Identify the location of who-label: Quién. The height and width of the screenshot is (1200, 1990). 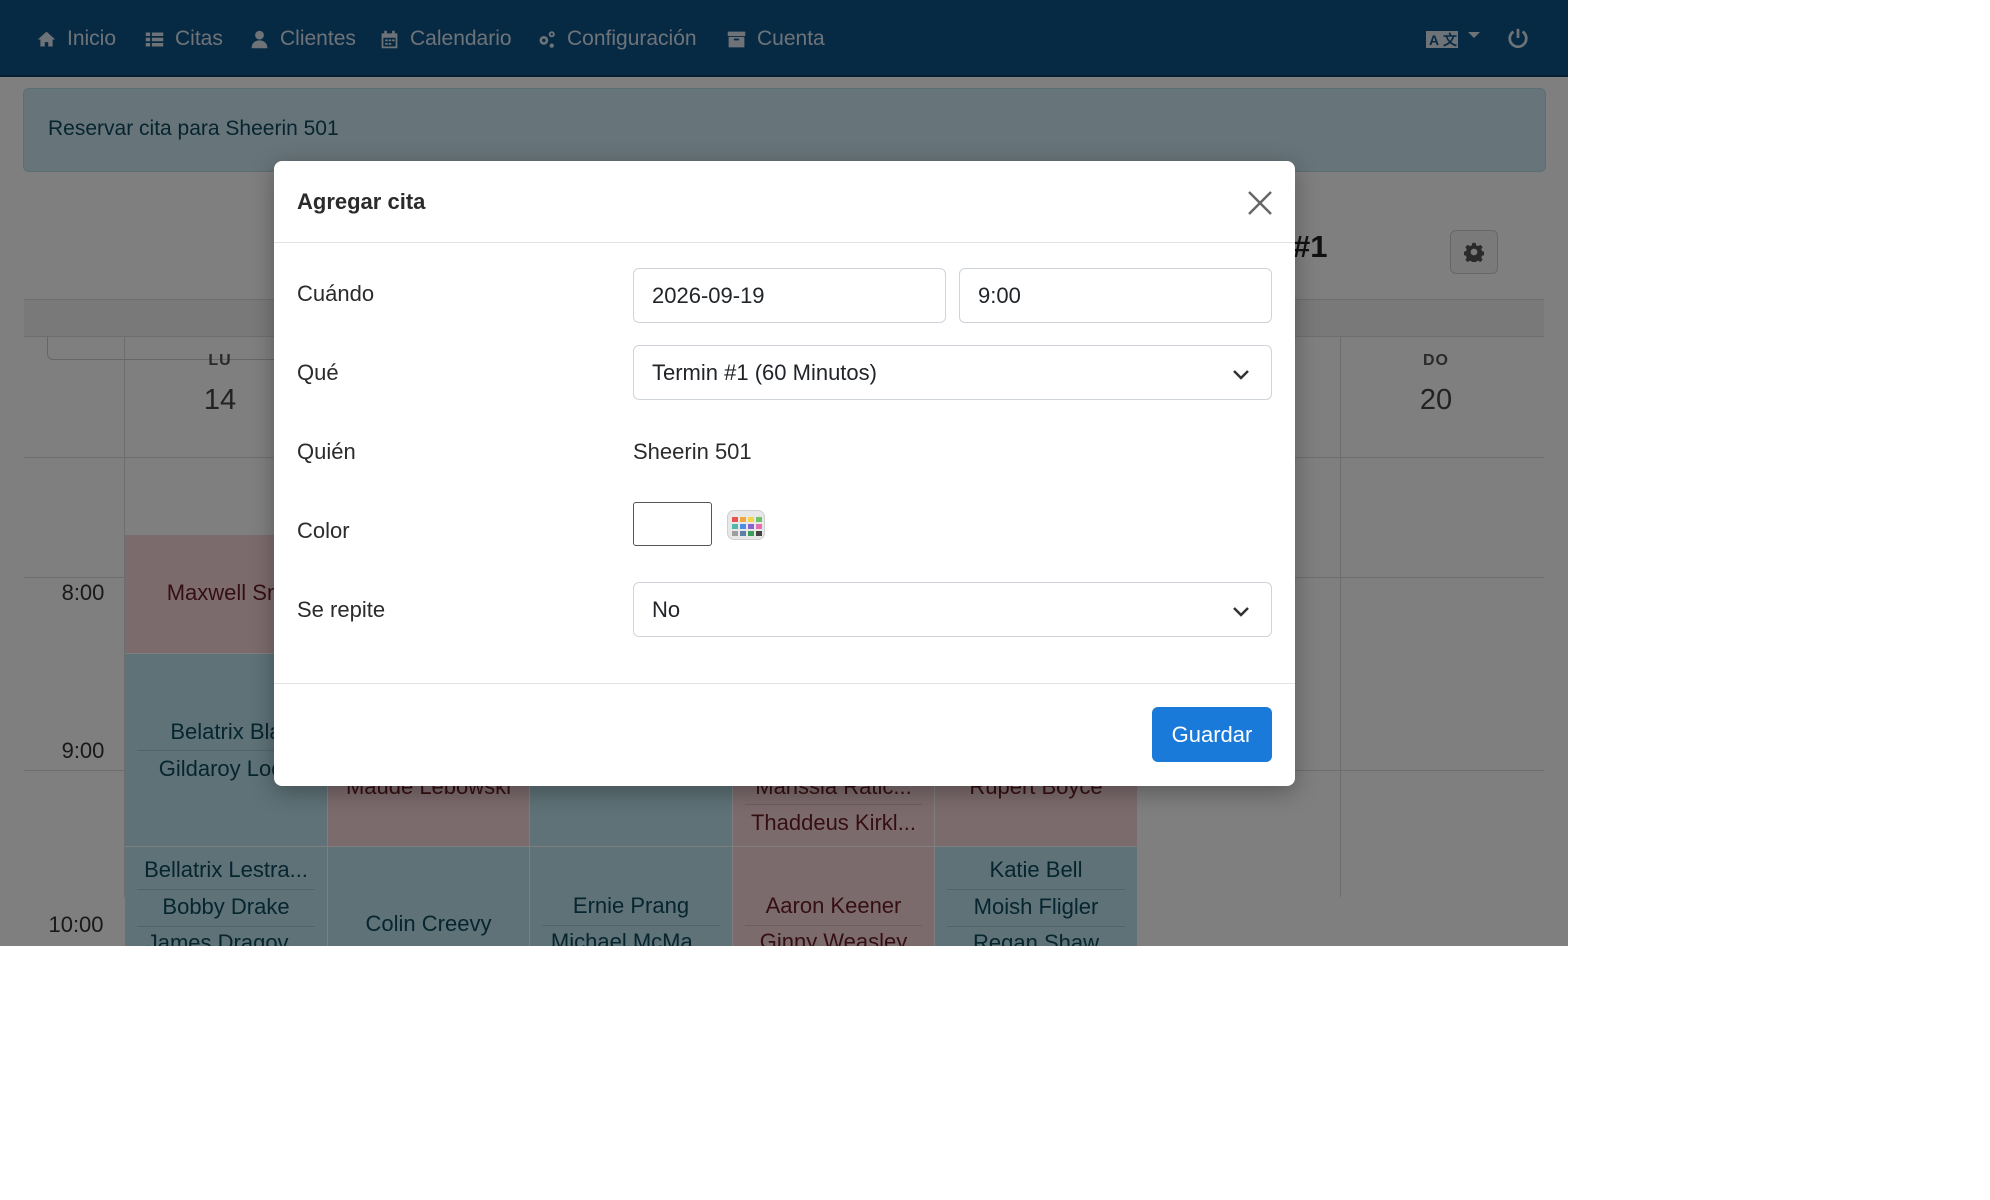
(326, 451).